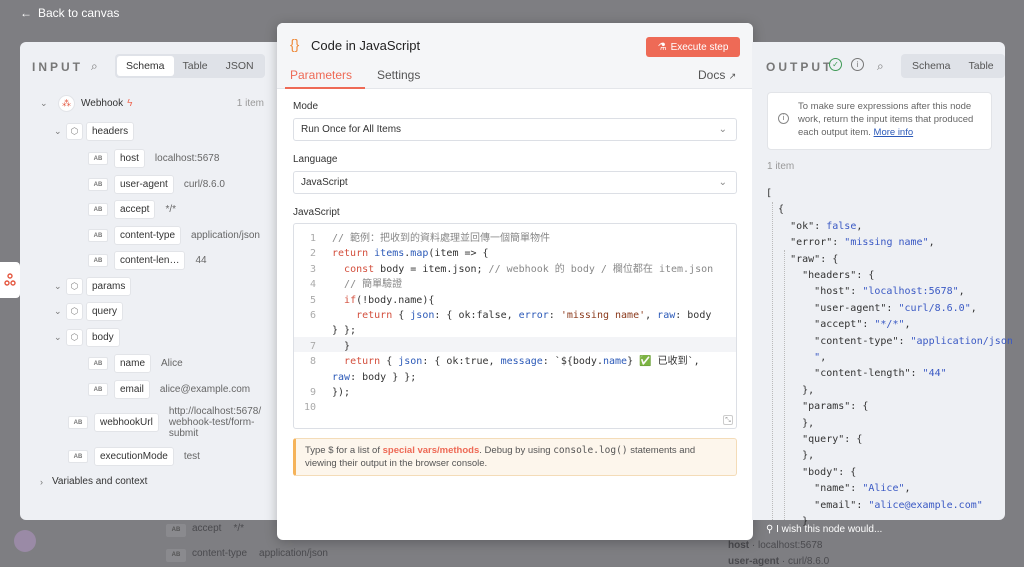  I want to click on line-number: 9, so click(312, 392).